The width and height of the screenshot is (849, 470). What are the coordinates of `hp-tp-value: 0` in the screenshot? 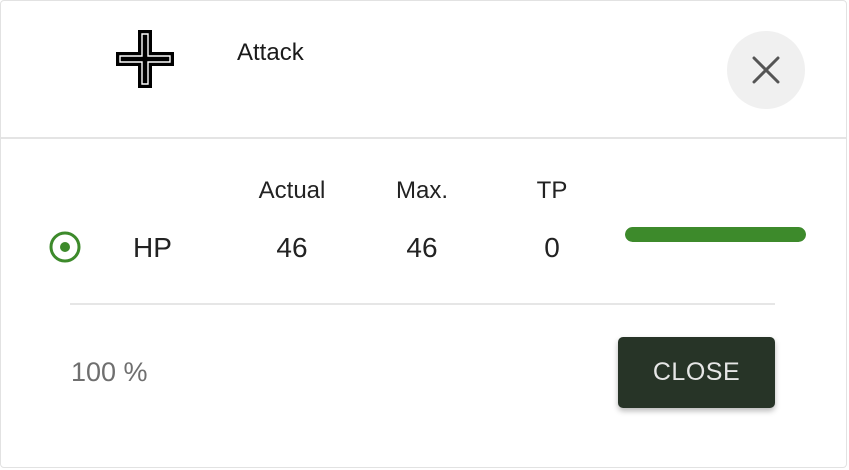 It's located at (552, 247).